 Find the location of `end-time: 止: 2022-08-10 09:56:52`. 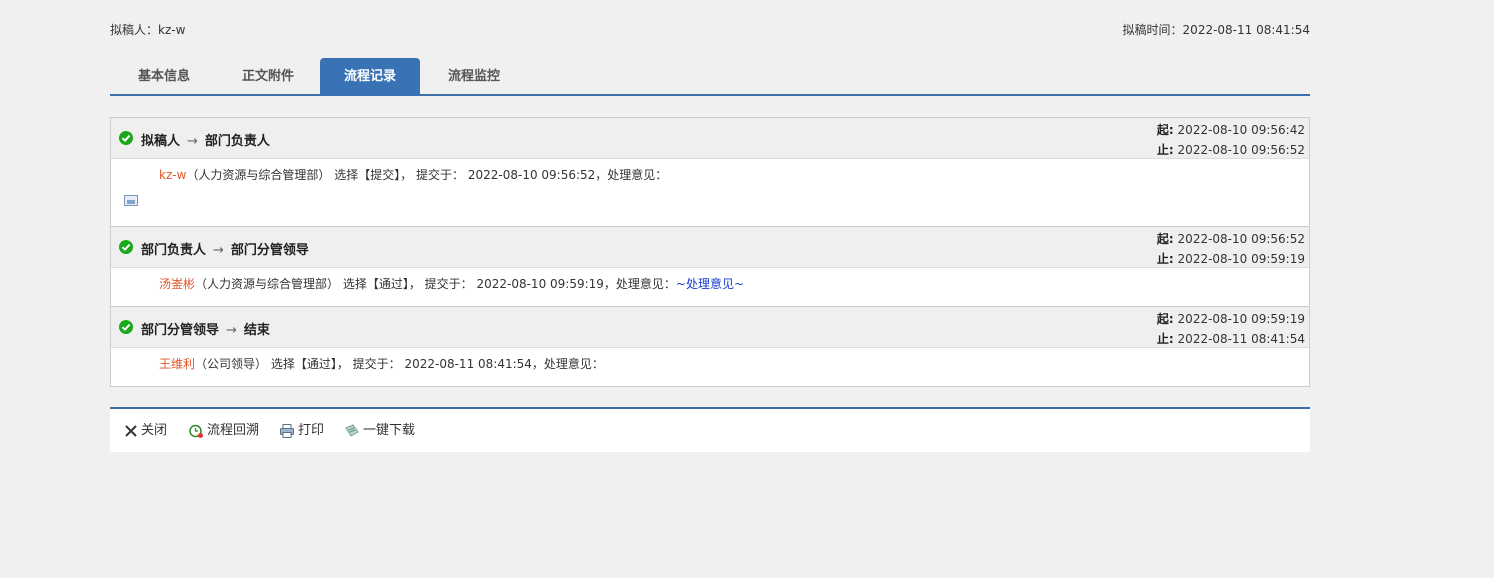

end-time: 止: 2022-08-10 09:56:52 is located at coordinates (1231, 149).